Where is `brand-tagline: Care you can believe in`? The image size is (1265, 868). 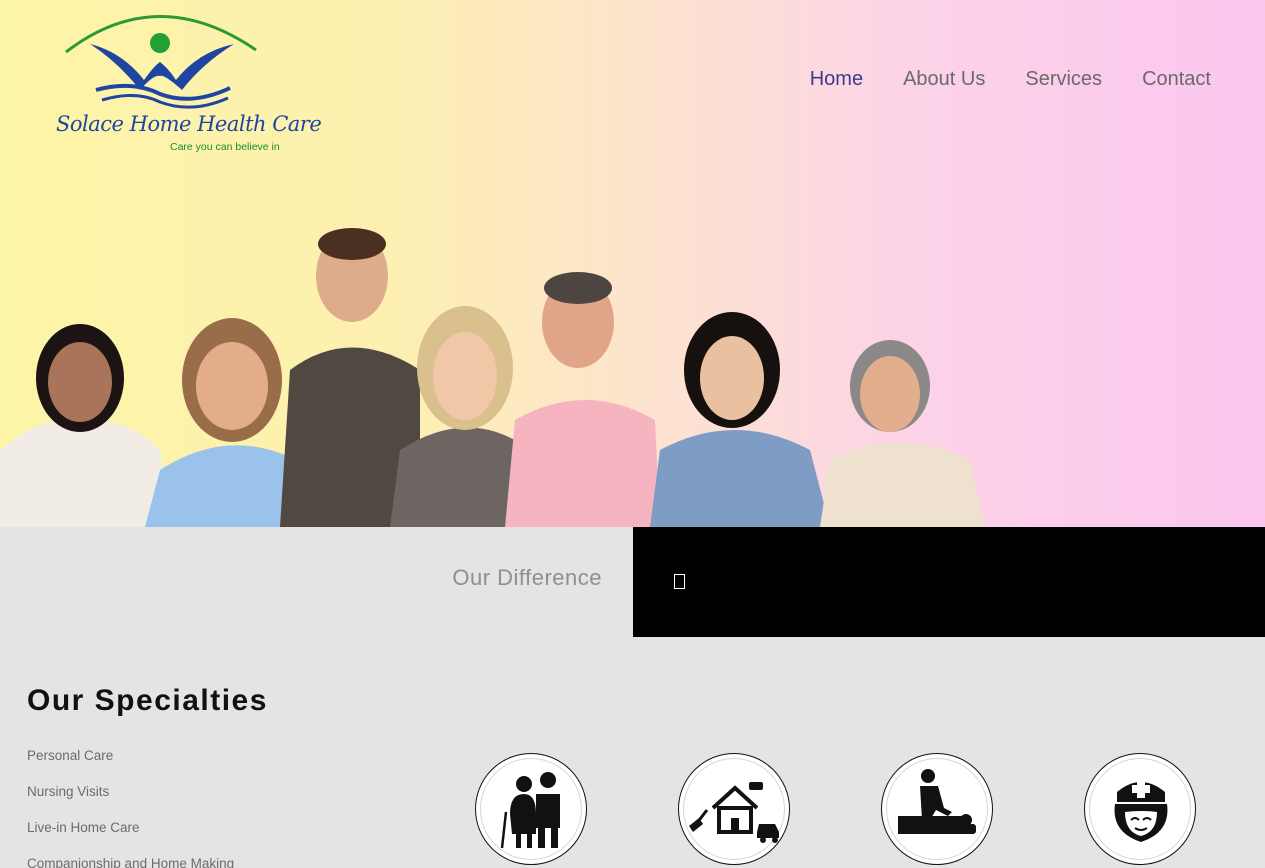 brand-tagline: Care you can believe in is located at coordinates (225, 147).